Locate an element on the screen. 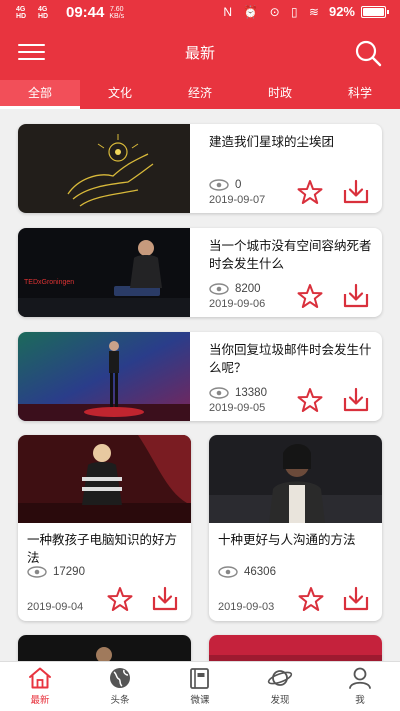 This screenshot has height=711, width=400. page-title: 最新 is located at coordinates (199, 53).